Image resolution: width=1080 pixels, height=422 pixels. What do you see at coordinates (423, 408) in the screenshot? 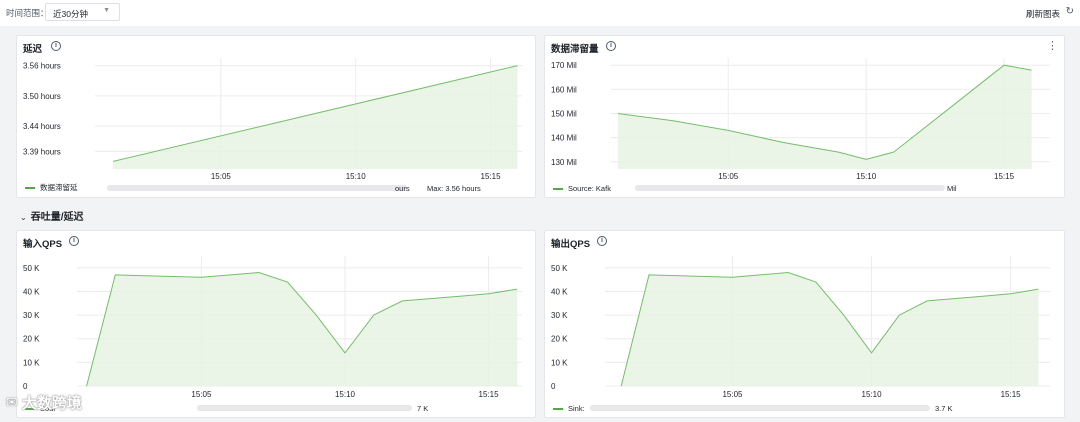
I see `legend-value: 7 K` at bounding box center [423, 408].